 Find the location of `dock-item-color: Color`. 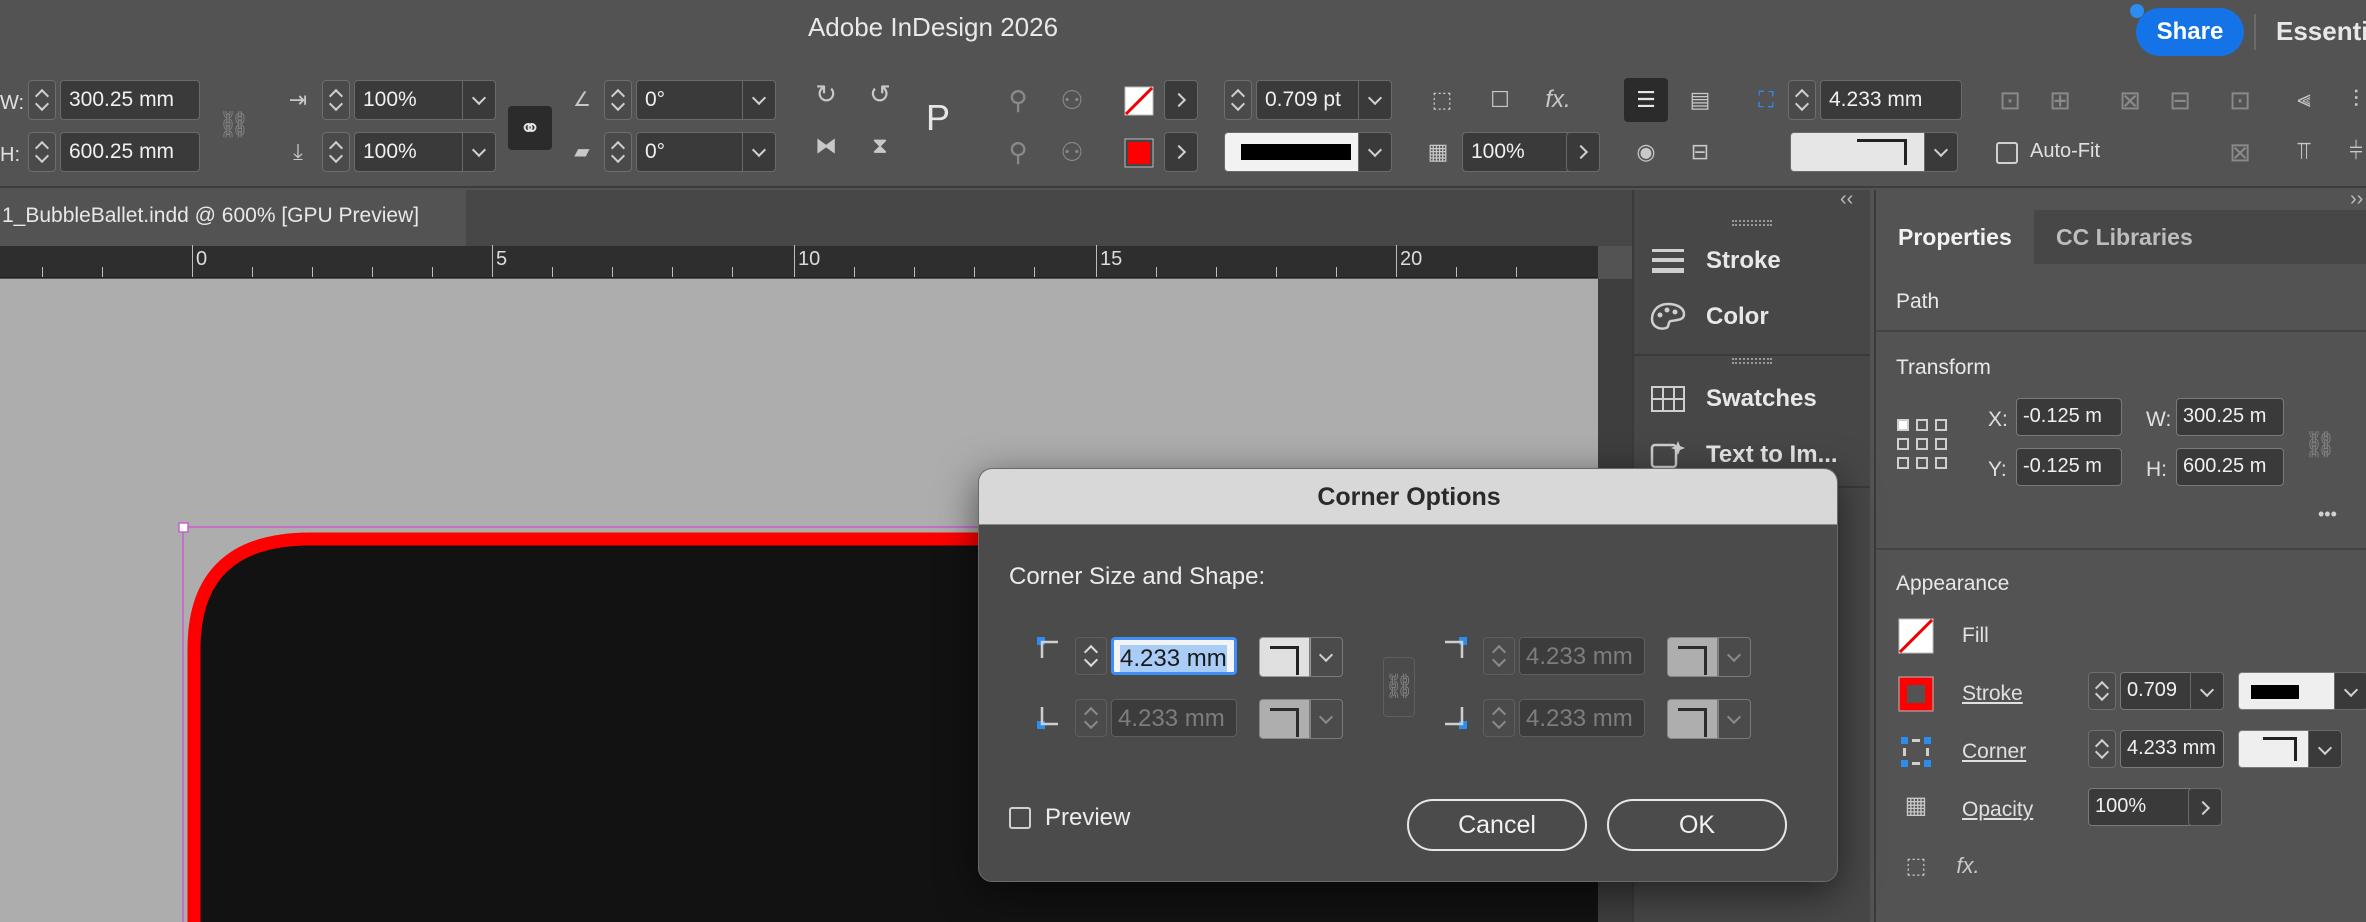

dock-item-color: Color is located at coordinates (1760, 317).